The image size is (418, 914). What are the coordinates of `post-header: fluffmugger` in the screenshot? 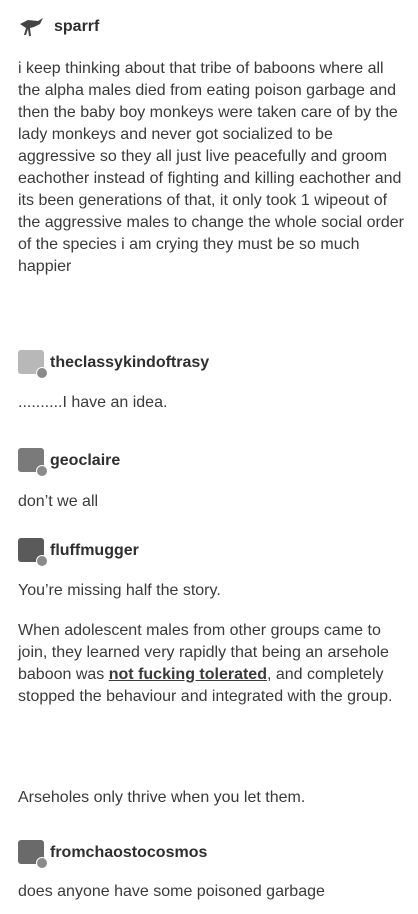 It's located at (78, 552).